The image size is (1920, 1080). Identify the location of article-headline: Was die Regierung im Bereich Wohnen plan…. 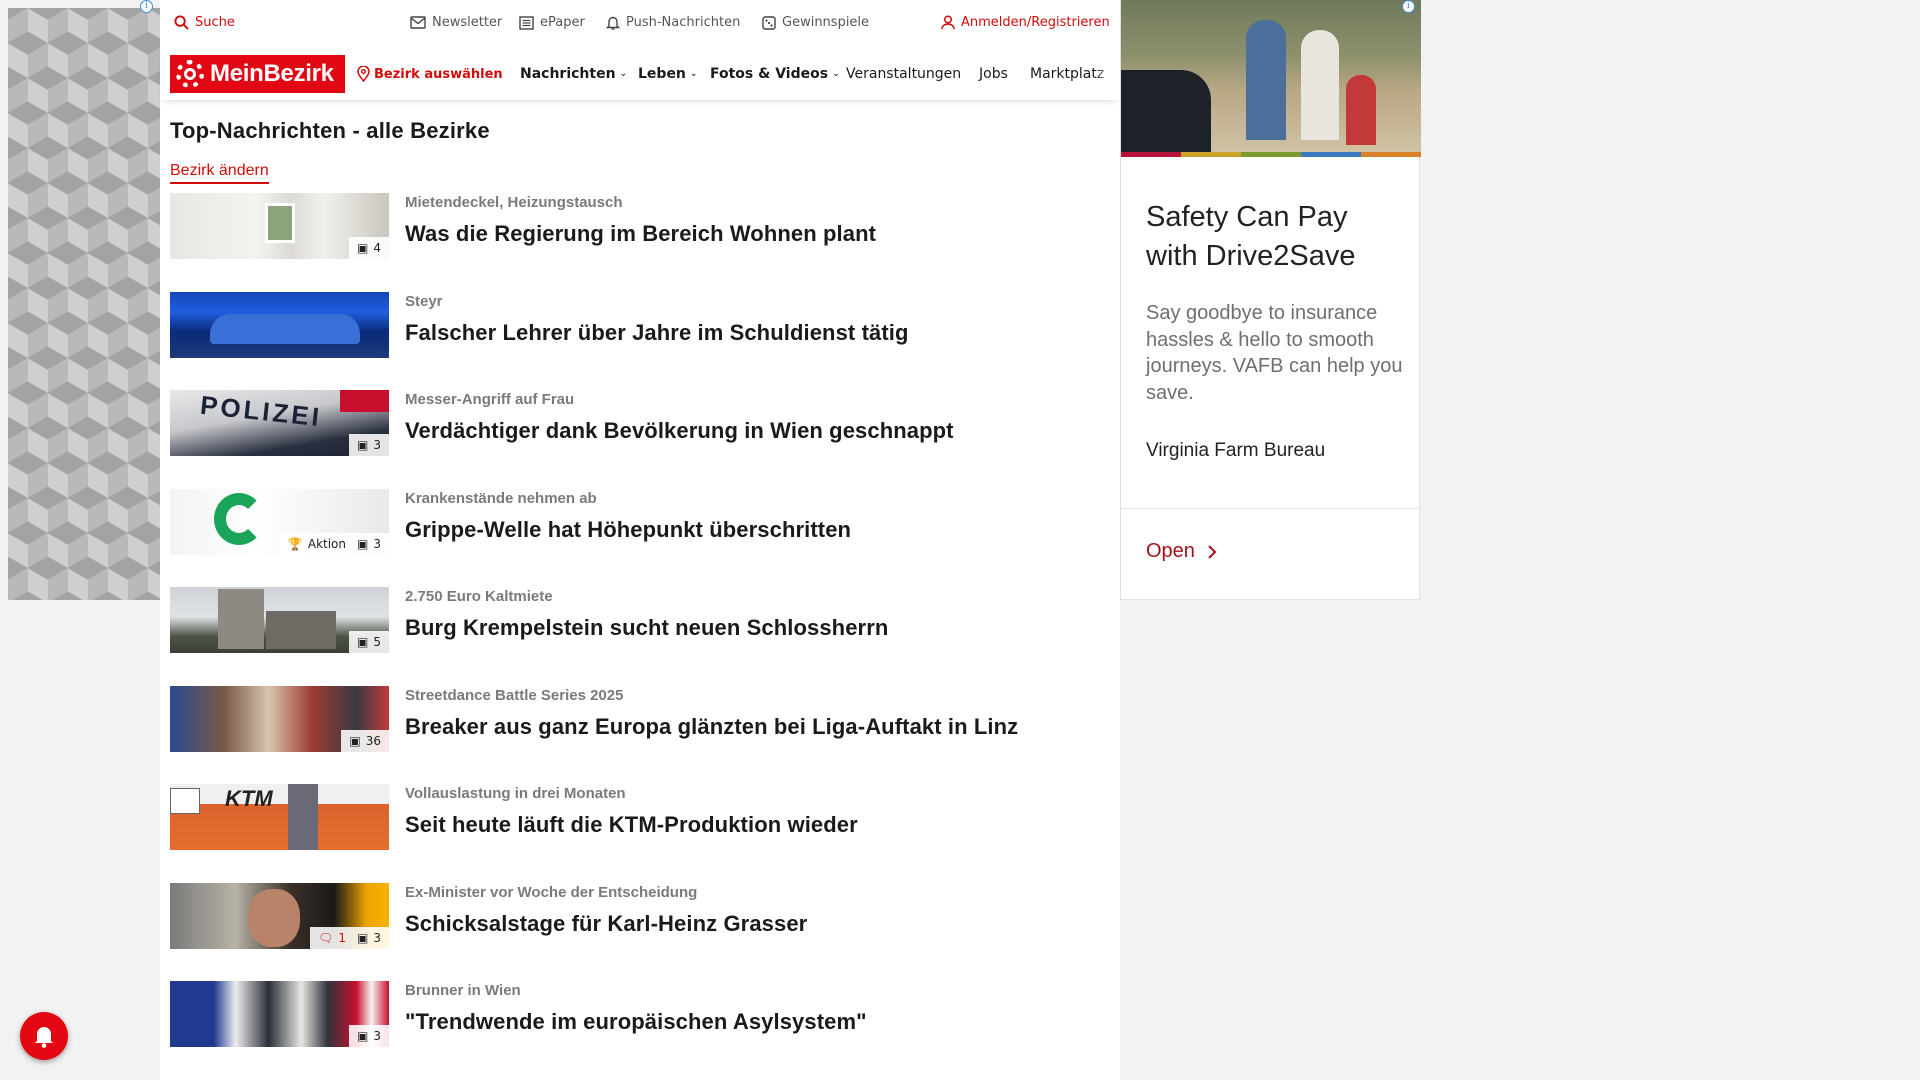
(640, 234).